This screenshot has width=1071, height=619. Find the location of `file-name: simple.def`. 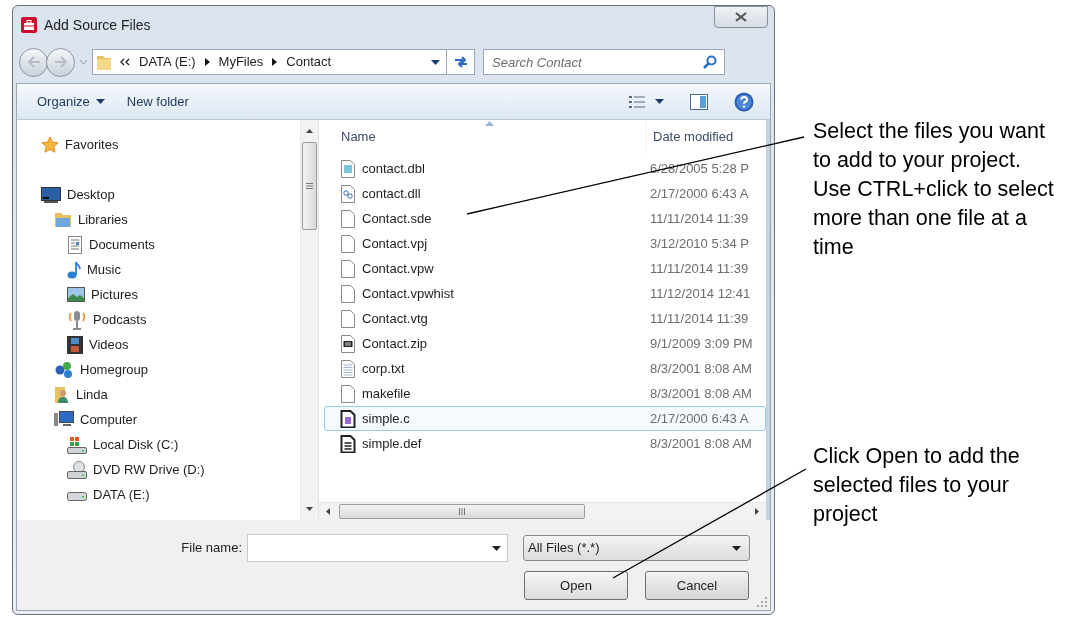

file-name: simple.def is located at coordinates (392, 443).